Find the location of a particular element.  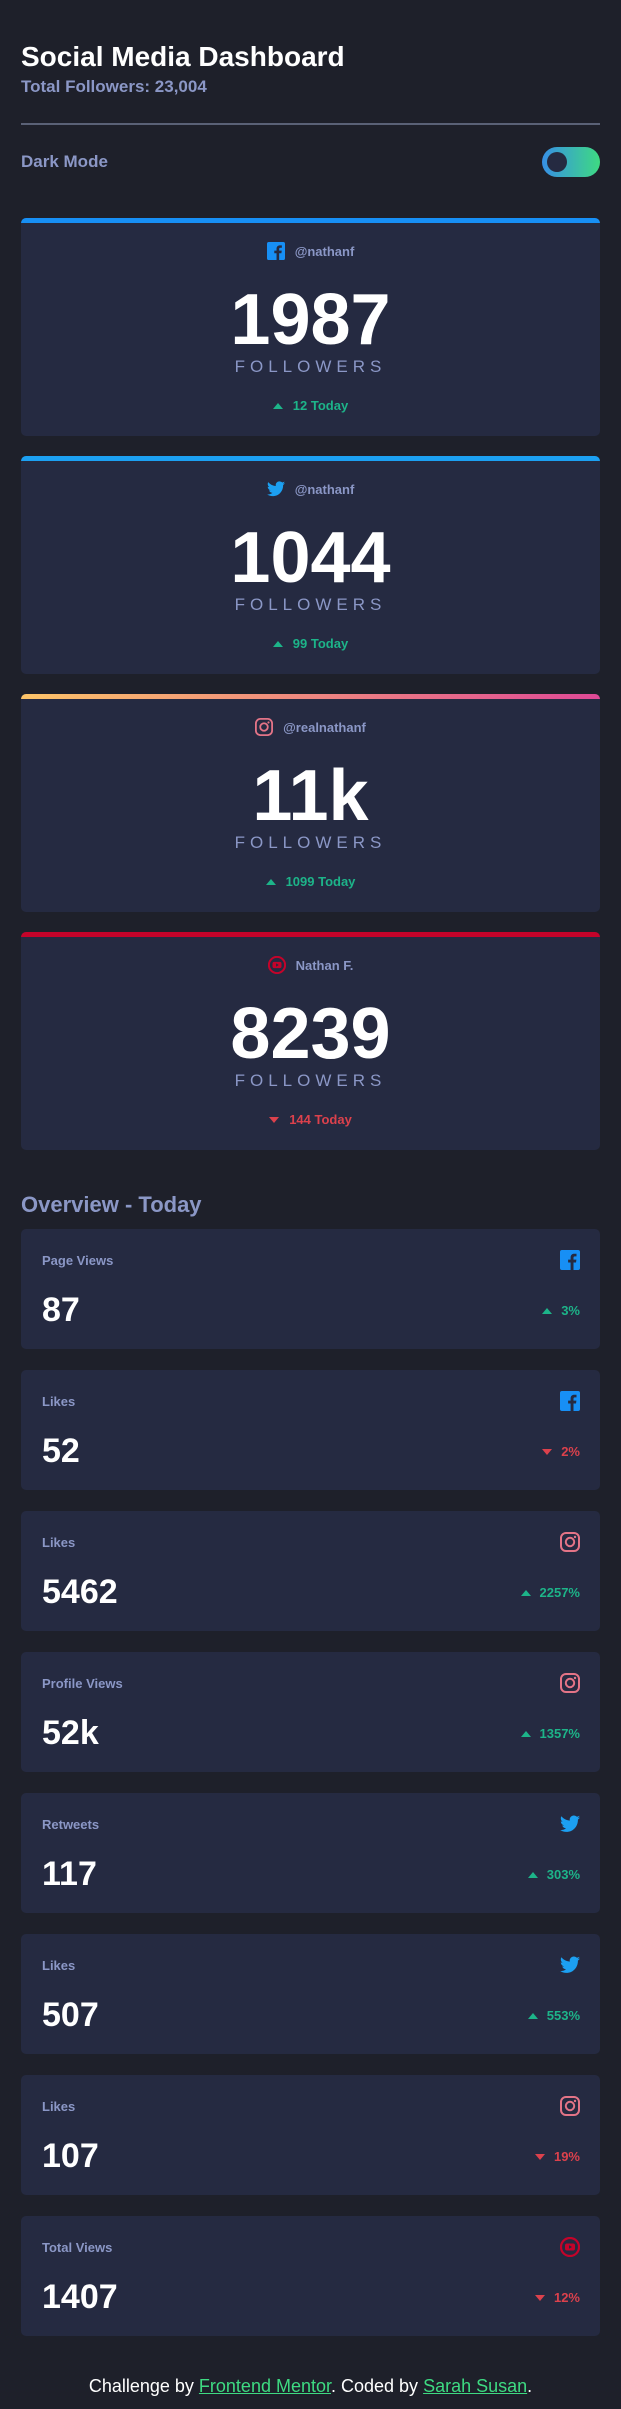

follower-card-youtube: Nathan F. 8239 FOLLOWERS 144 Today is located at coordinates (310, 1041).